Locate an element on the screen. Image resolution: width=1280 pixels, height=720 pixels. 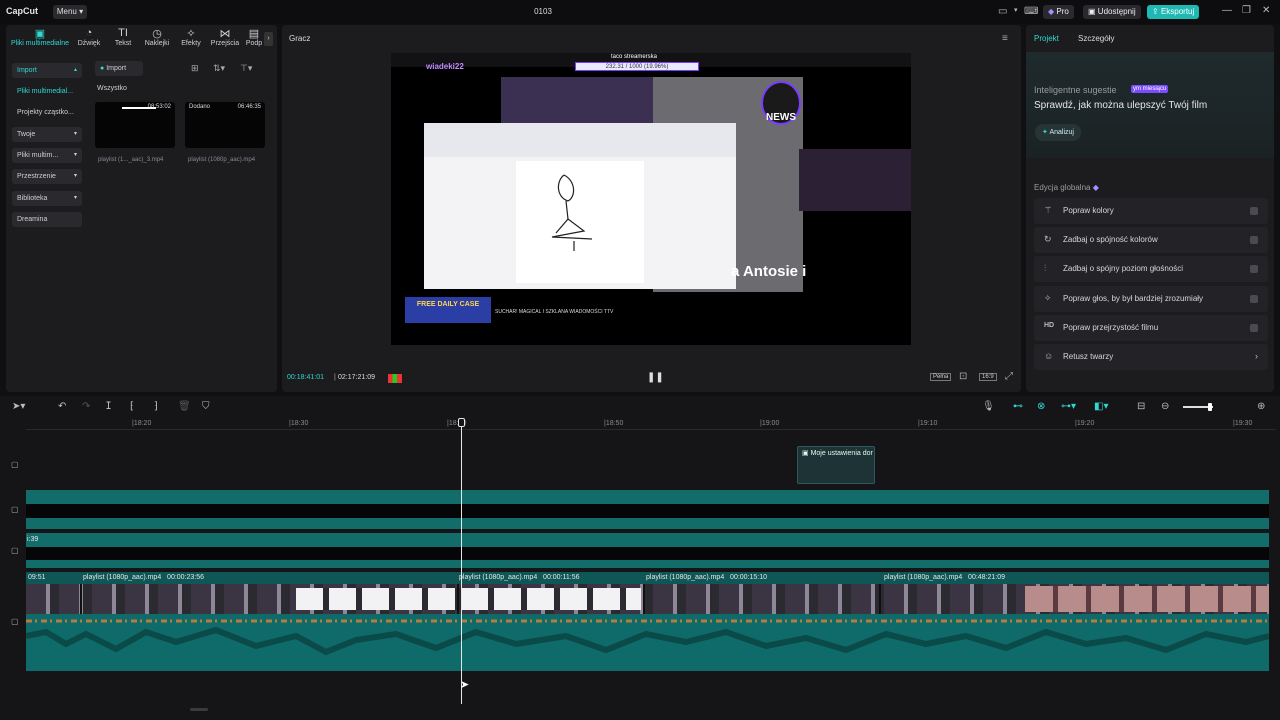
webcam-overlay is located at coordinates (855, 180).